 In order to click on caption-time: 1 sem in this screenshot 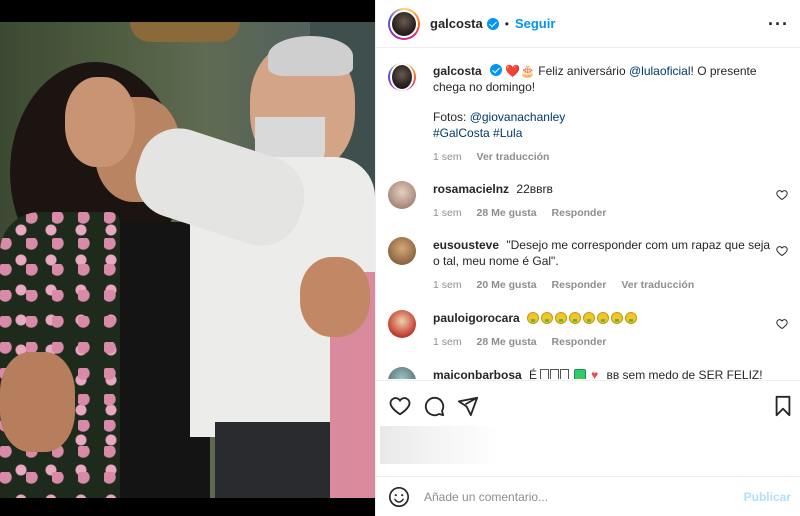, I will do `click(447, 157)`.